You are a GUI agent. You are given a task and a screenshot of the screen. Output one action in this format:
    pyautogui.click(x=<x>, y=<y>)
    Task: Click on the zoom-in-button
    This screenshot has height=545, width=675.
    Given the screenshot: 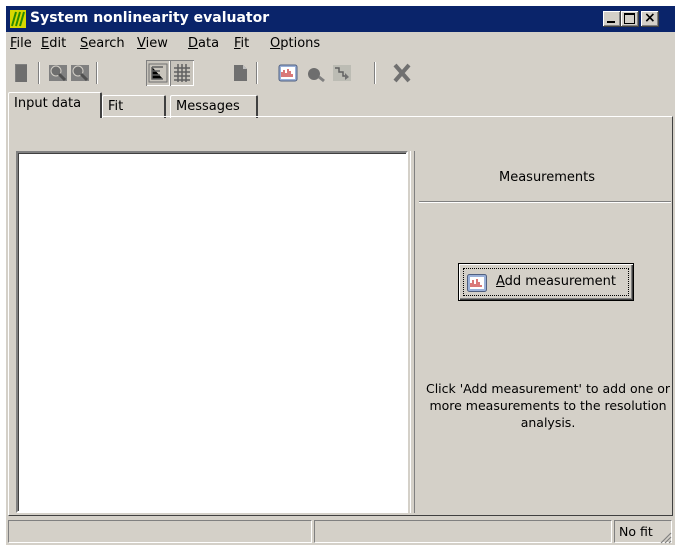 What is the action you would take?
    pyautogui.click(x=58, y=73)
    